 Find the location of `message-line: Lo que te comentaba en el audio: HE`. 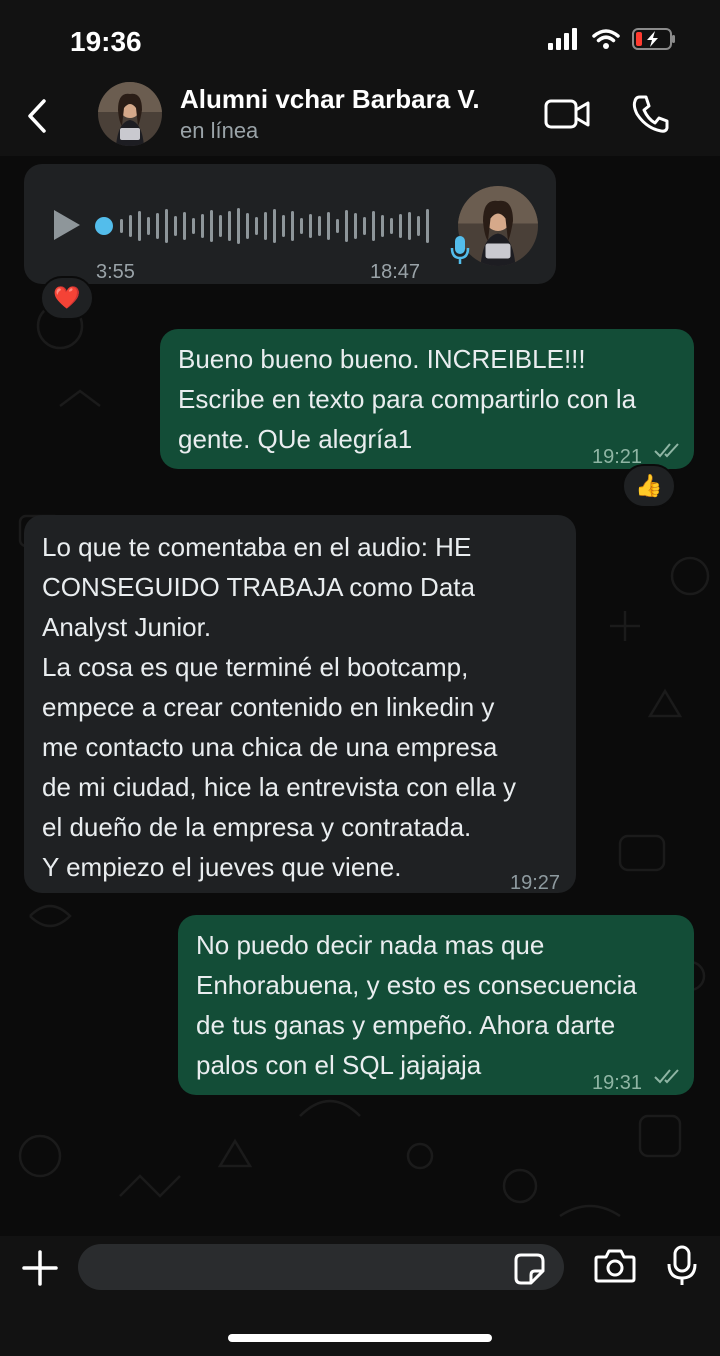

message-line: Lo que te comentaba en el audio: HE is located at coordinates (257, 547).